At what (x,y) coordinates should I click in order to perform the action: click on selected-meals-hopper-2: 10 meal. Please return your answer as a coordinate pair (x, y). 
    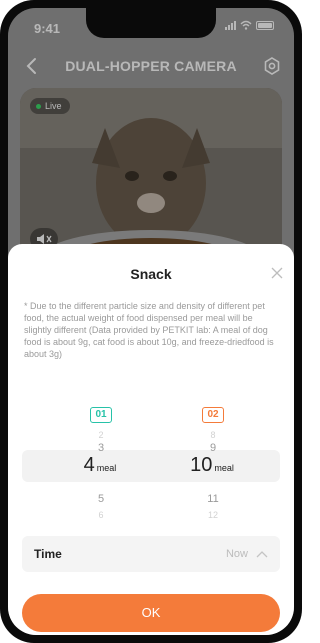
    Looking at the image, I should click on (212, 465).